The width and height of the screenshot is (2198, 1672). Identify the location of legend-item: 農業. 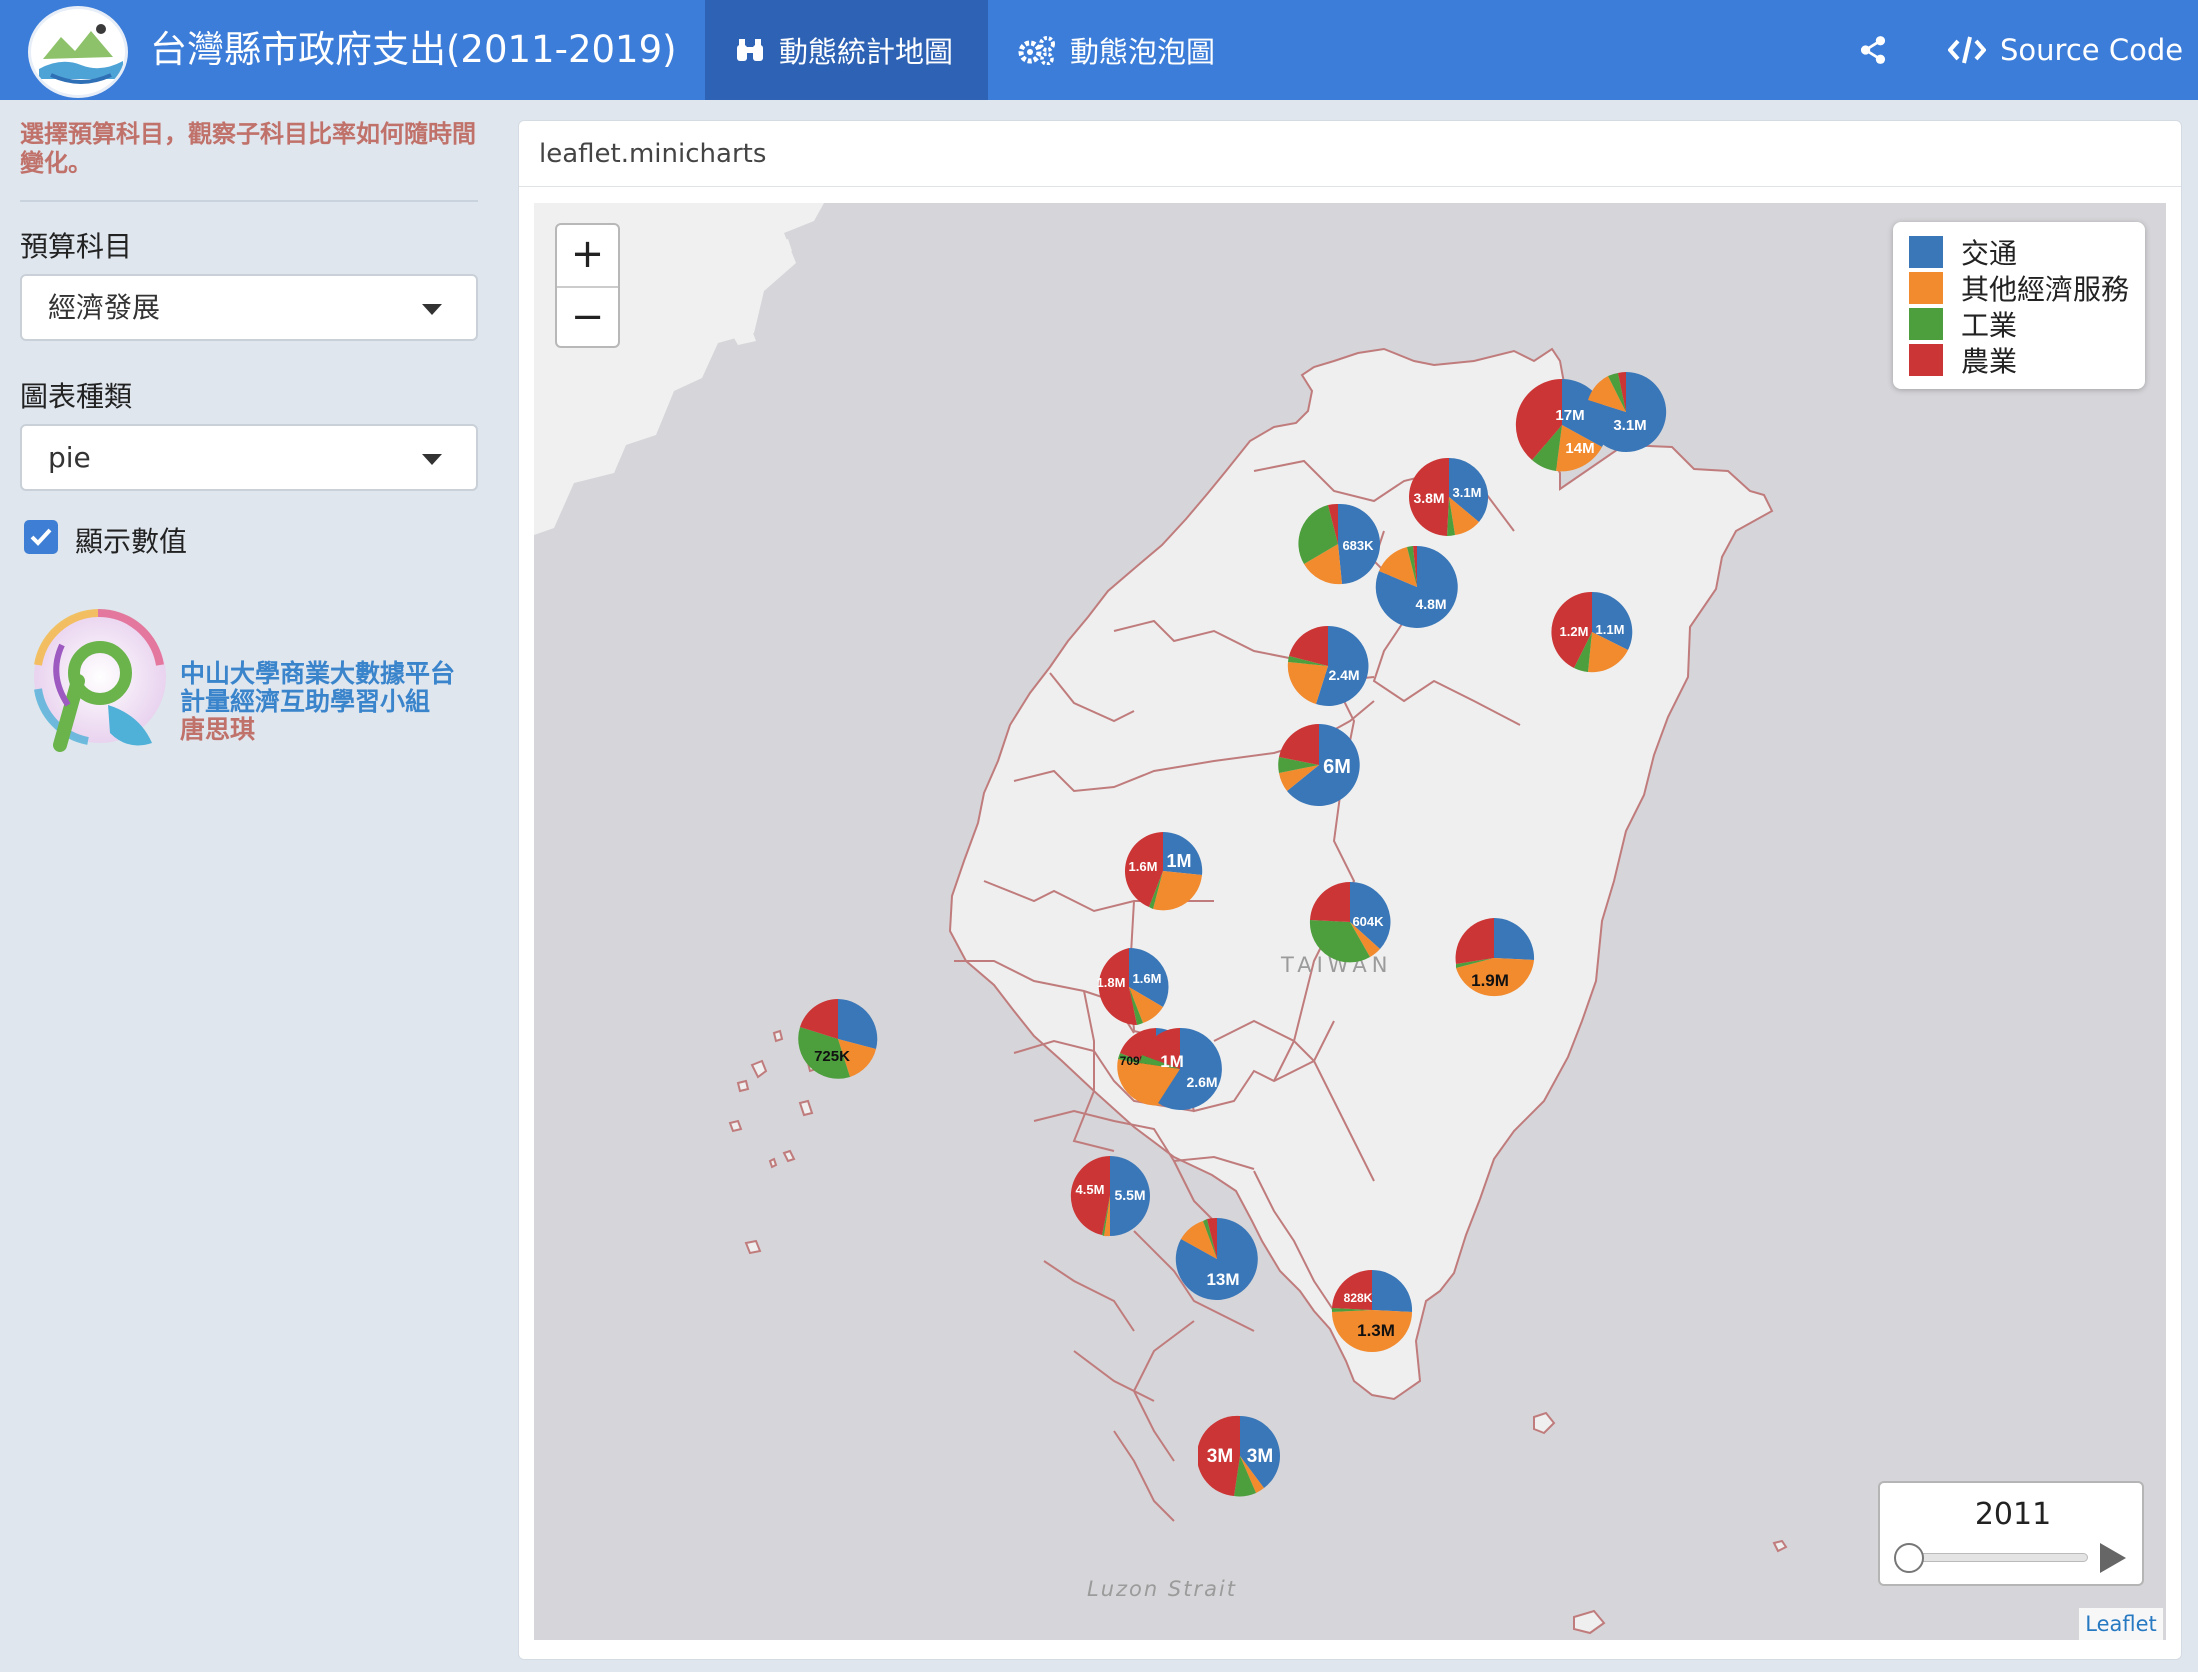
(2027, 360).